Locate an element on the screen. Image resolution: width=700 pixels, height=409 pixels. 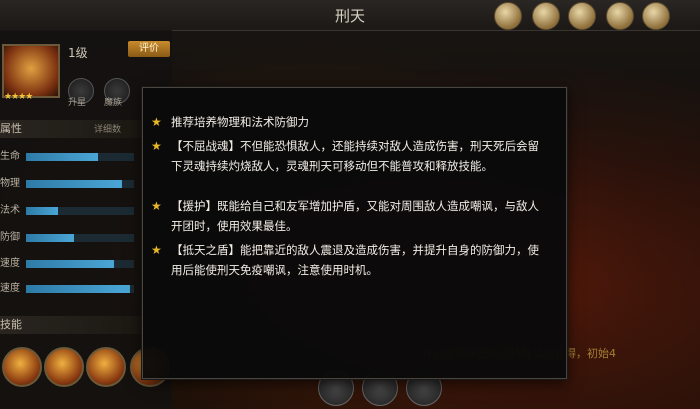
star-up-label: 升星 is located at coordinates (77, 103).